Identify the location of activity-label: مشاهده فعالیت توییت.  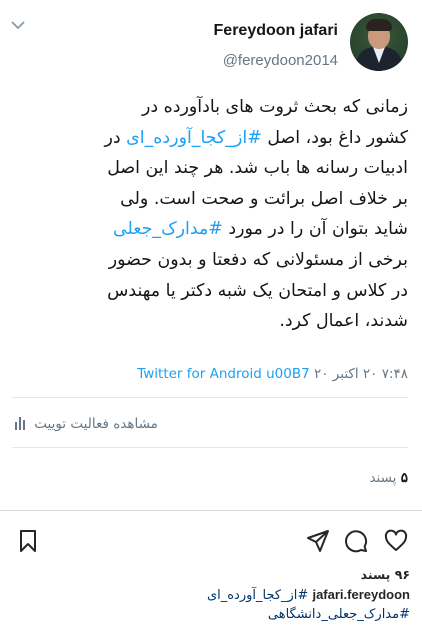
(96, 424).